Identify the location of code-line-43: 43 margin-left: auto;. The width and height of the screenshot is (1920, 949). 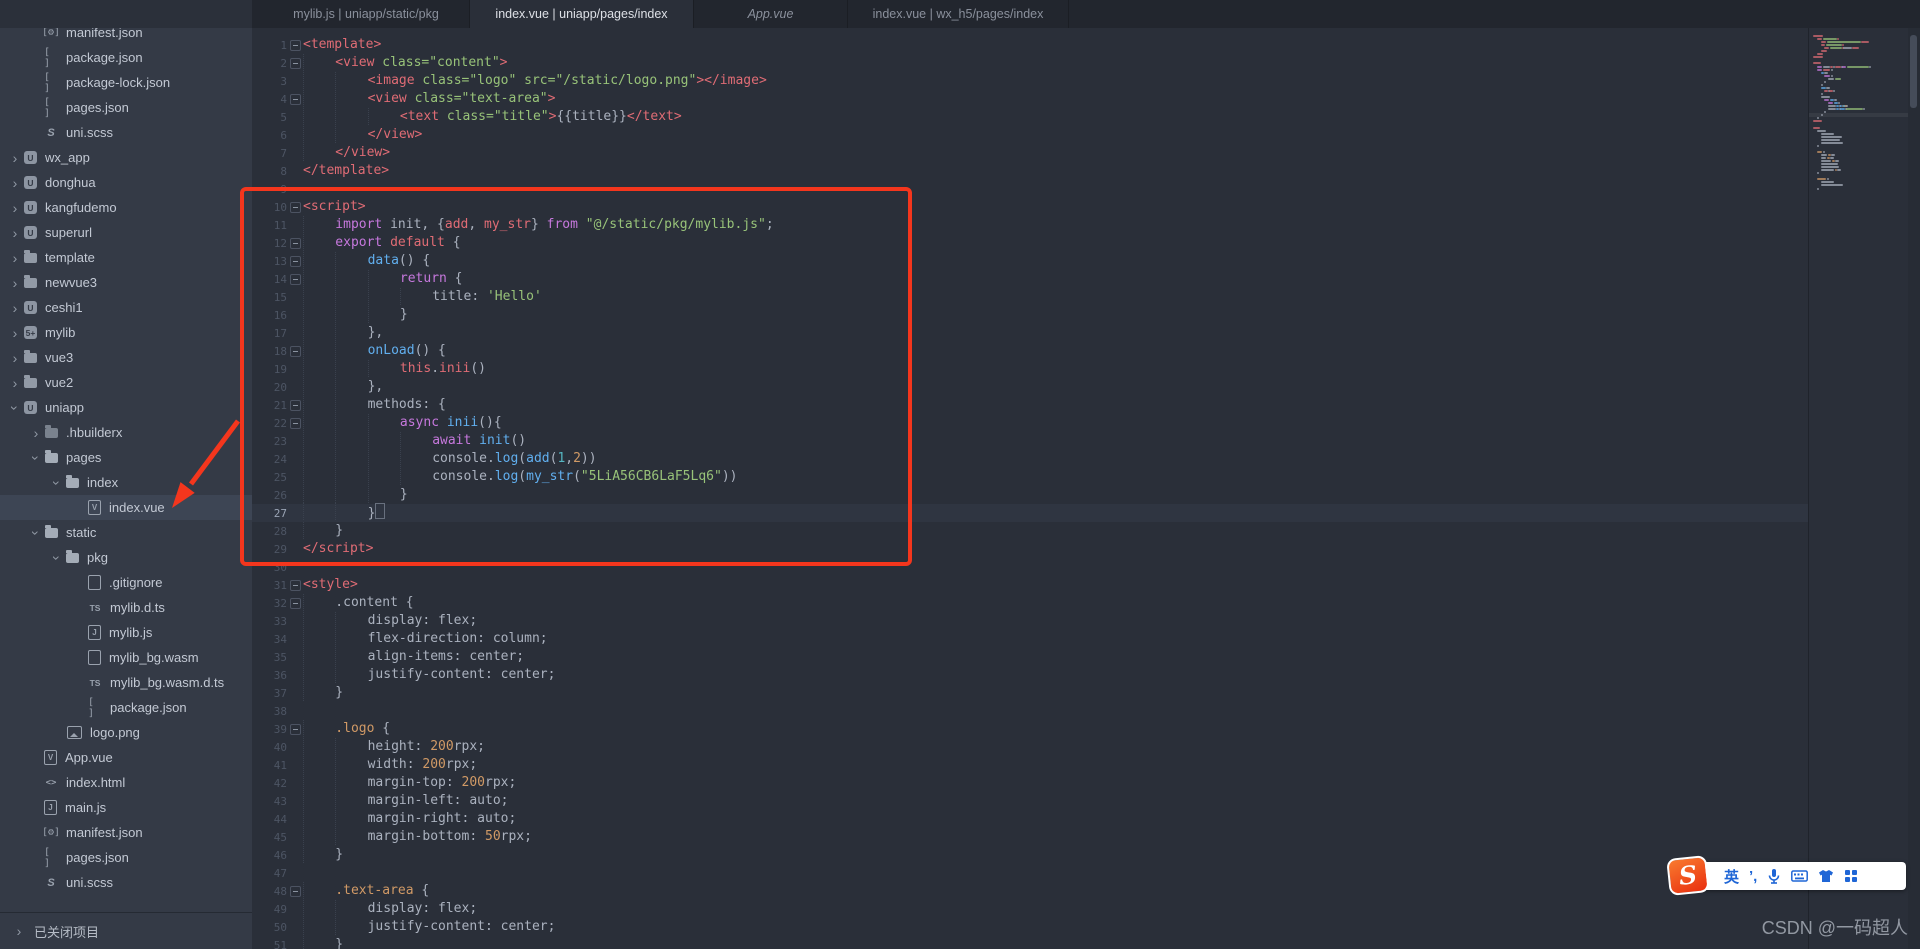
(1030, 801).